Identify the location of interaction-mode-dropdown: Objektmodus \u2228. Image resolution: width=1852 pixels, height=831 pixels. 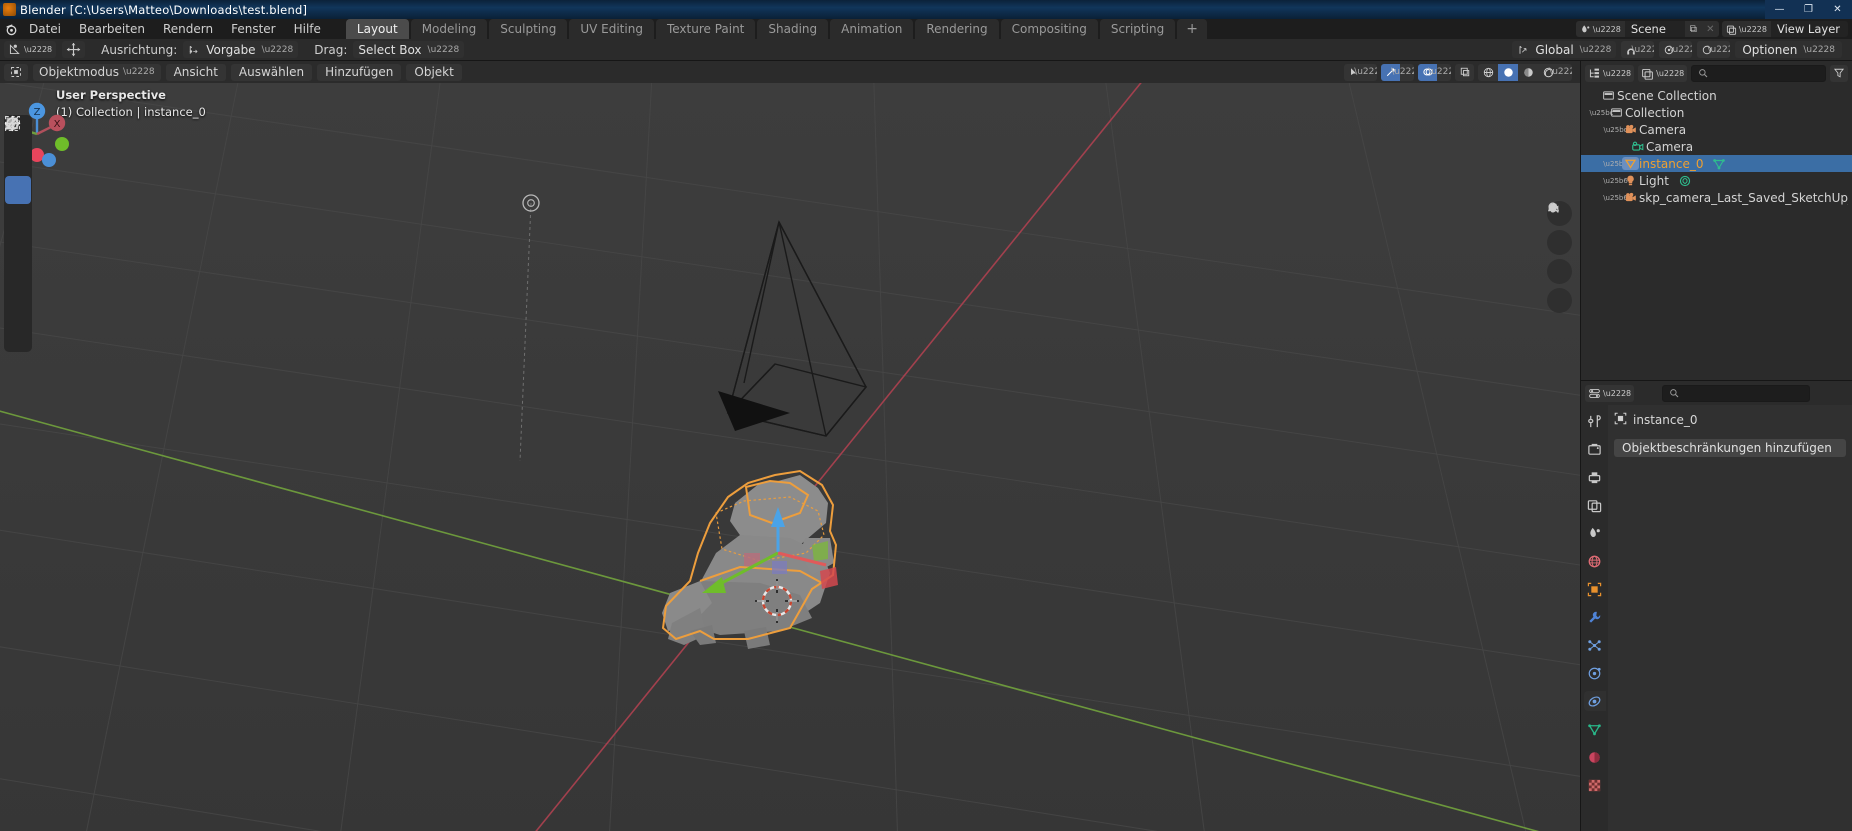
(97, 72).